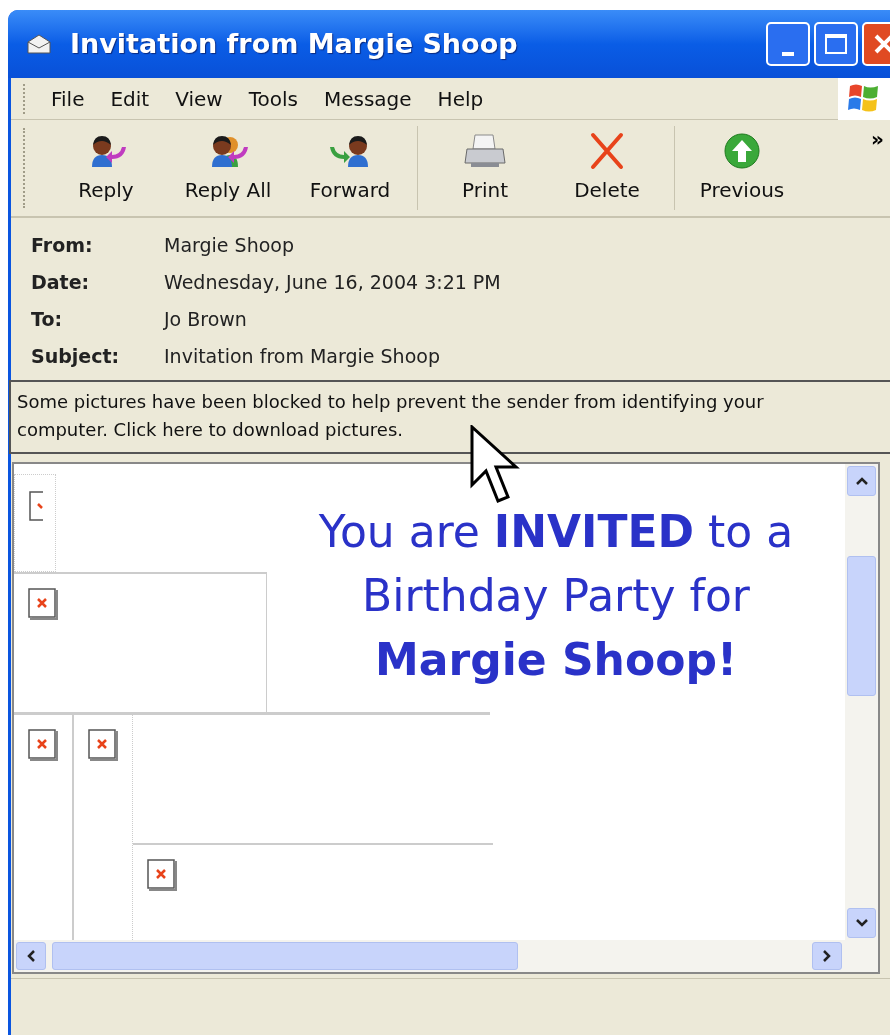 The height and width of the screenshot is (1035, 890). I want to click on header-value: Margie Shoop, so click(229, 246).